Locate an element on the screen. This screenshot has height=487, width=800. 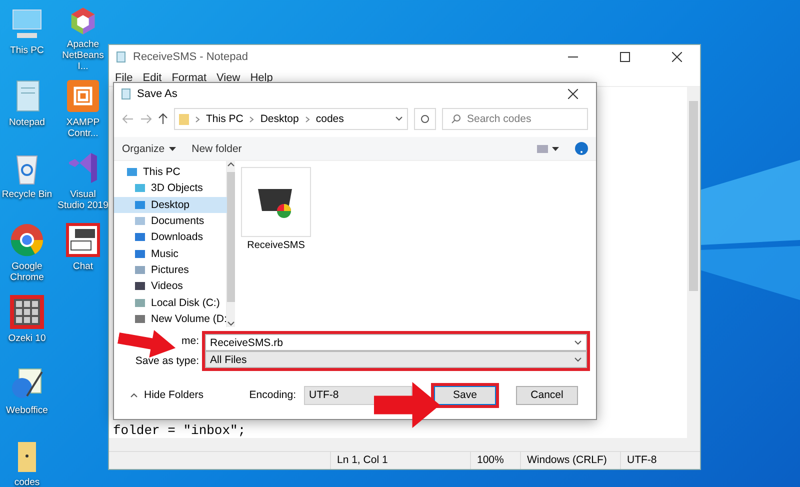
new-folder-button: New folder is located at coordinates (217, 148).